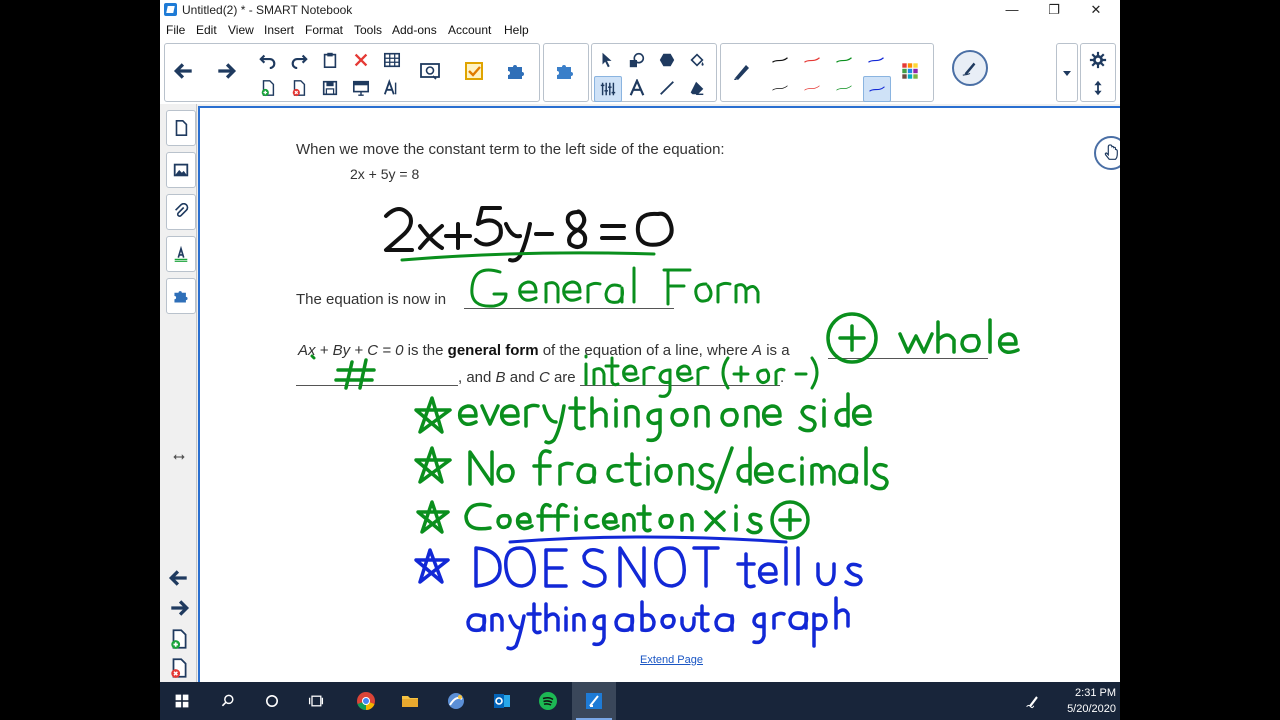 The image size is (1280, 720). I want to click on pen-workspace-button, so click(1033, 701).